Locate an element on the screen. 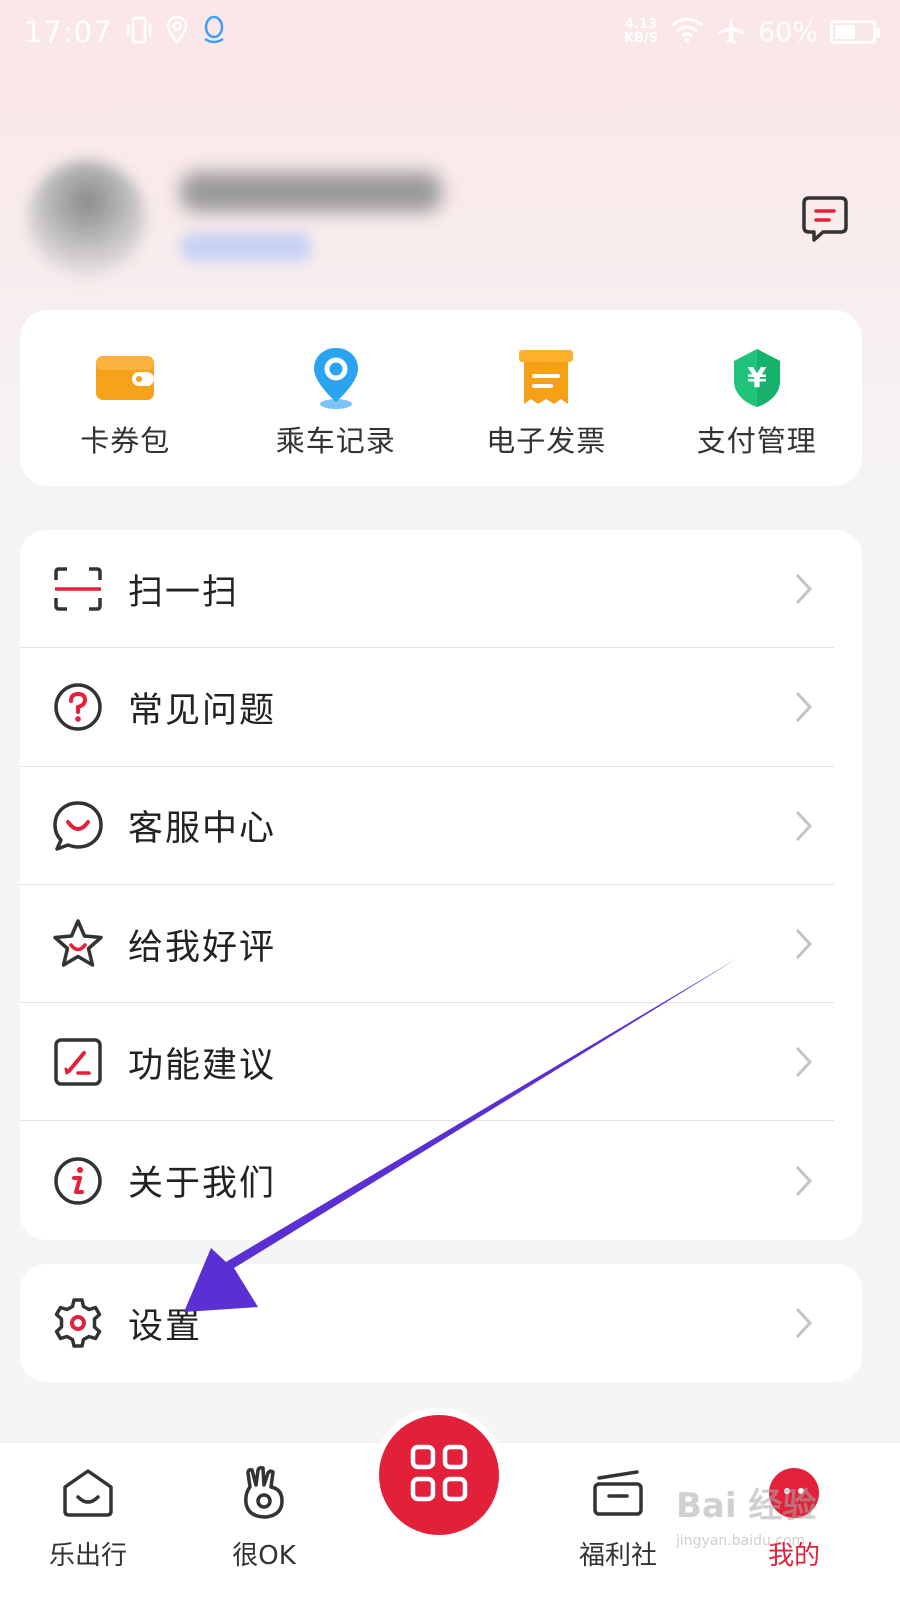 This screenshot has width=900, height=1600. nav-tab-label: 乐出行 is located at coordinates (87, 1556).